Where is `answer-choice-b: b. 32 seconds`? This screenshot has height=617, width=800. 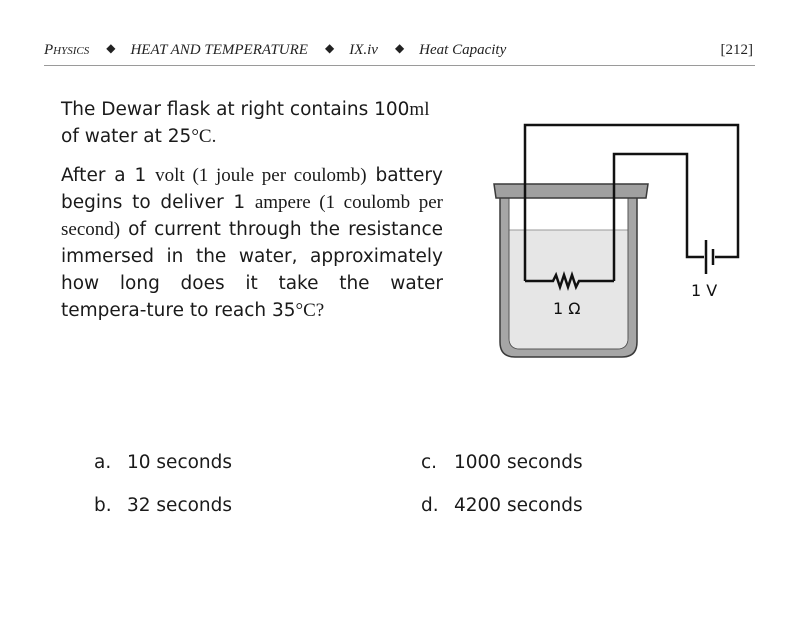
answer-choice-b: b. 32 seconds is located at coordinates (163, 505).